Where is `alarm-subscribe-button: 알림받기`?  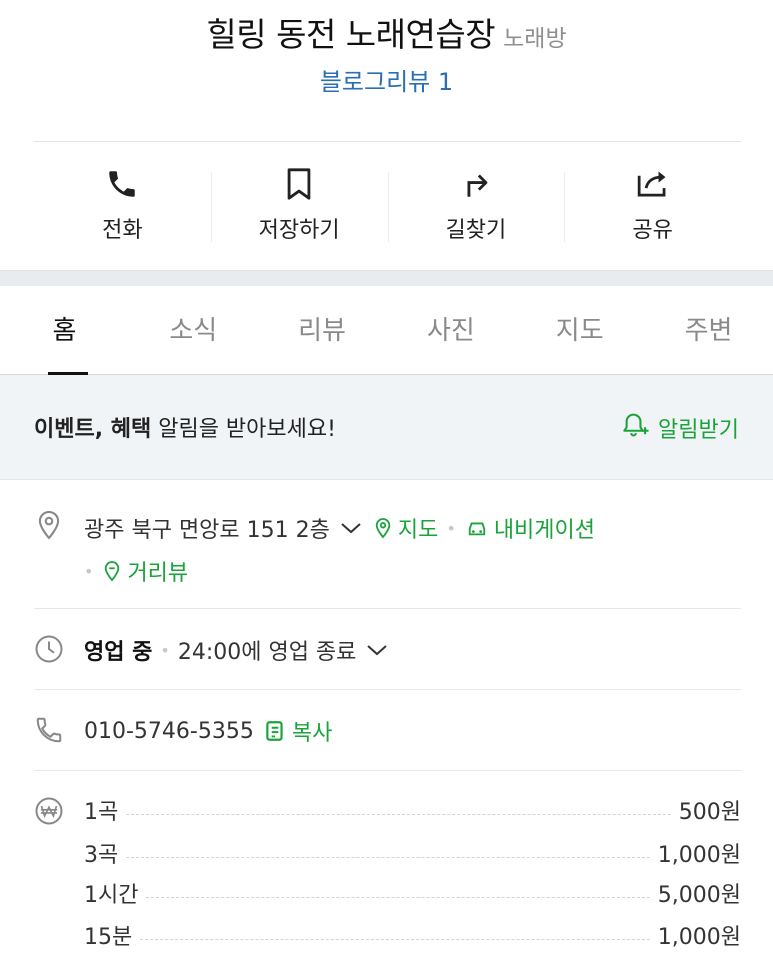 alarm-subscribe-button: 알림받기 is located at coordinates (680, 428).